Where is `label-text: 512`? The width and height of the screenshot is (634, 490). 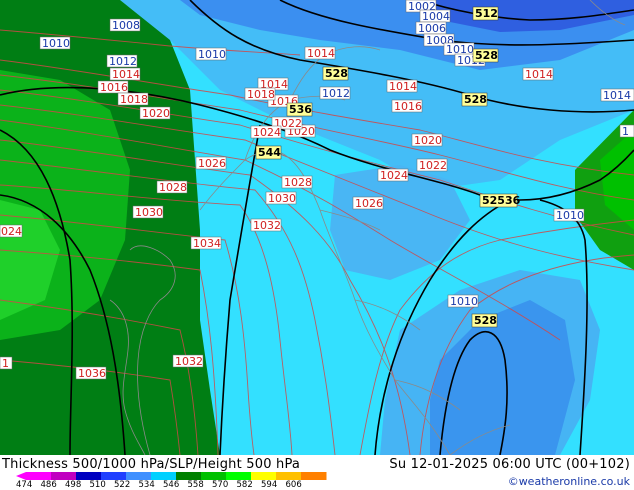 label-text: 512 is located at coordinates (486, 13).